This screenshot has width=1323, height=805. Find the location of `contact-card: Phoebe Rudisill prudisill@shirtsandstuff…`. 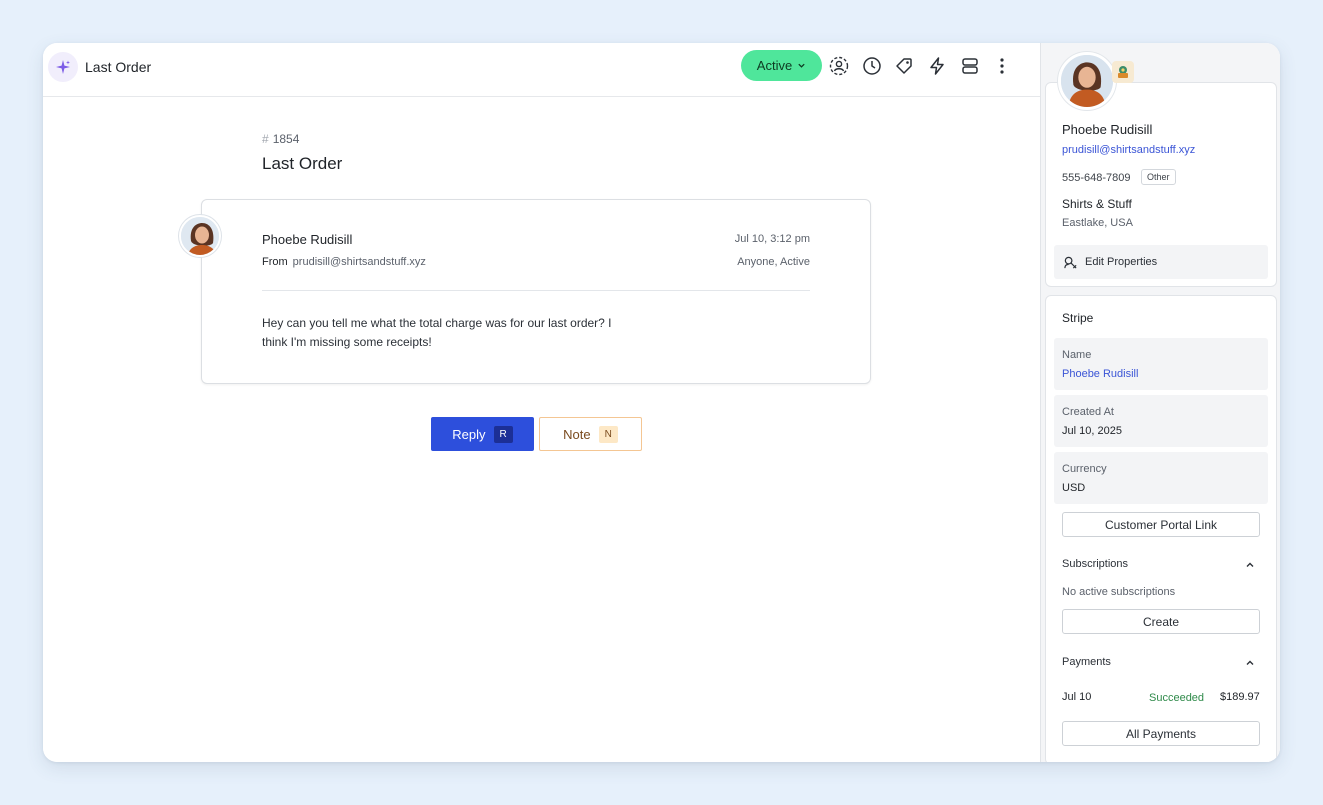

contact-card: Phoebe Rudisill prudisill@shirtsandstuff… is located at coordinates (1161, 184).